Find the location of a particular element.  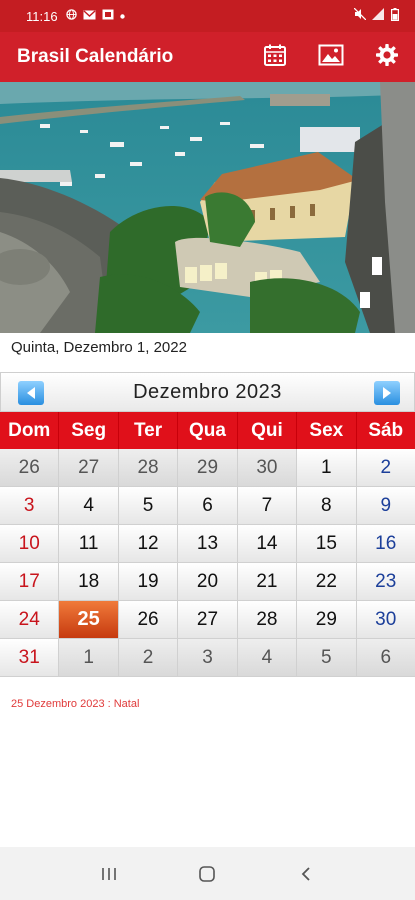

day-cell: 10 is located at coordinates (30, 544).